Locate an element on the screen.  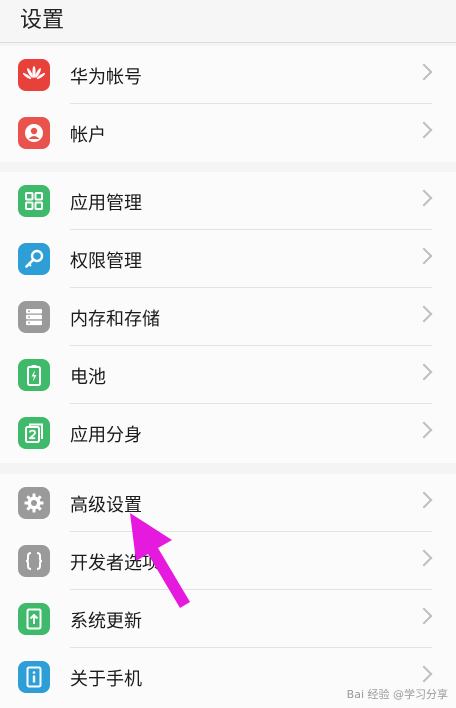
battery-icon is located at coordinates (34, 375).